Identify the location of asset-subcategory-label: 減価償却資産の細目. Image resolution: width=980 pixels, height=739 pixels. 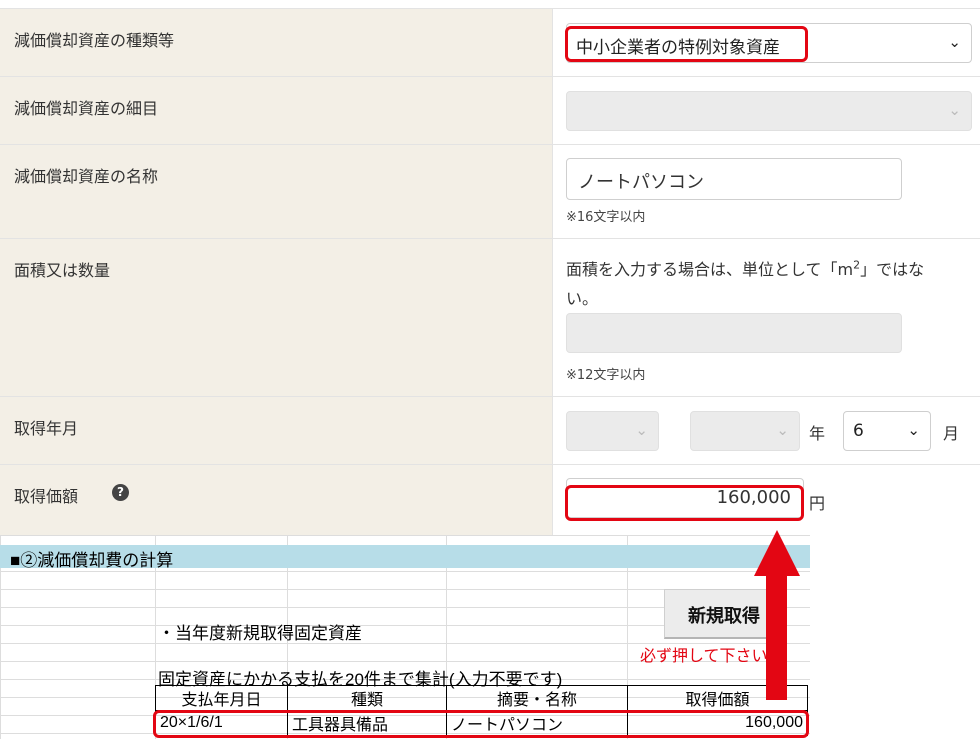
(276, 110).